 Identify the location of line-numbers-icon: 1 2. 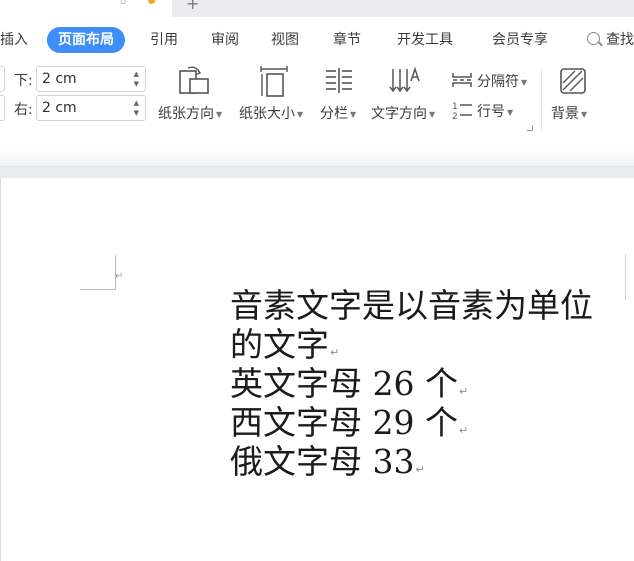
(462, 111).